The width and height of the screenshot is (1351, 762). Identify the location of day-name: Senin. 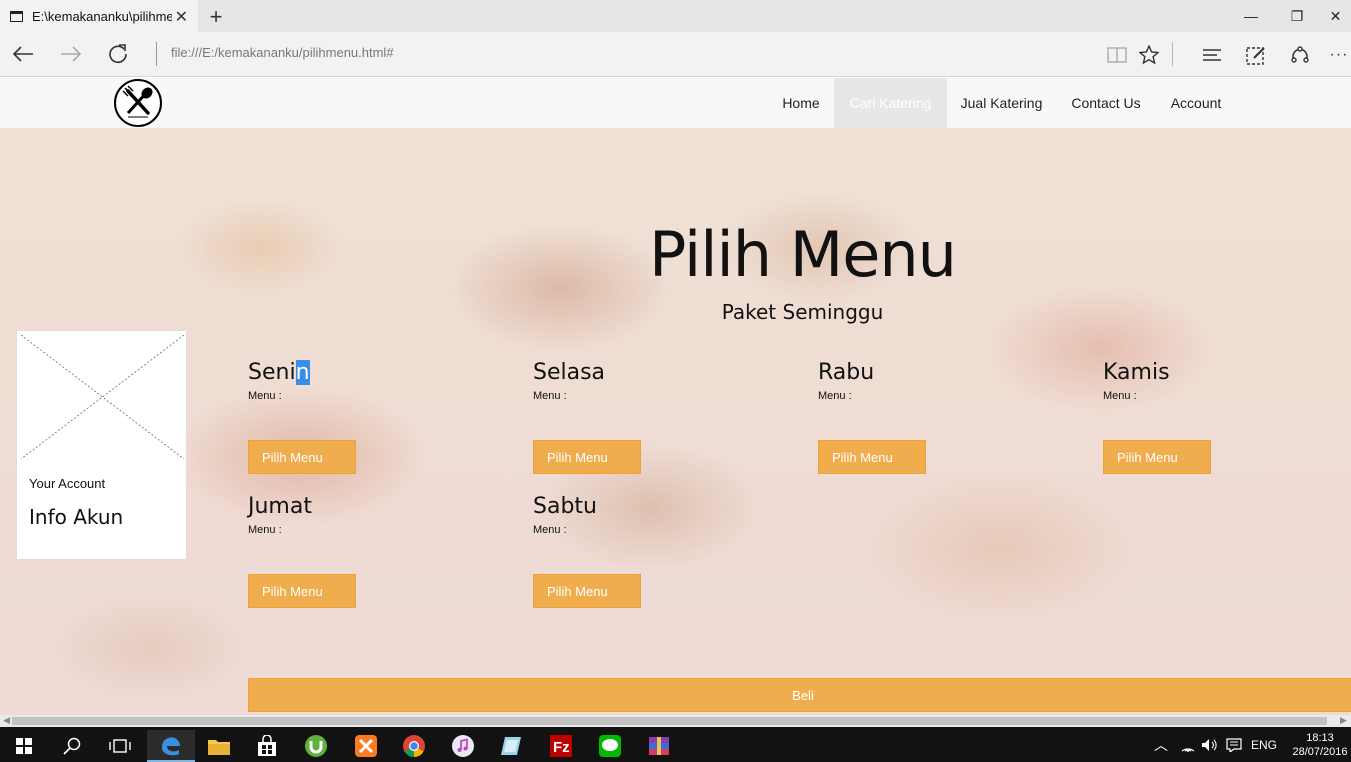
(348, 372).